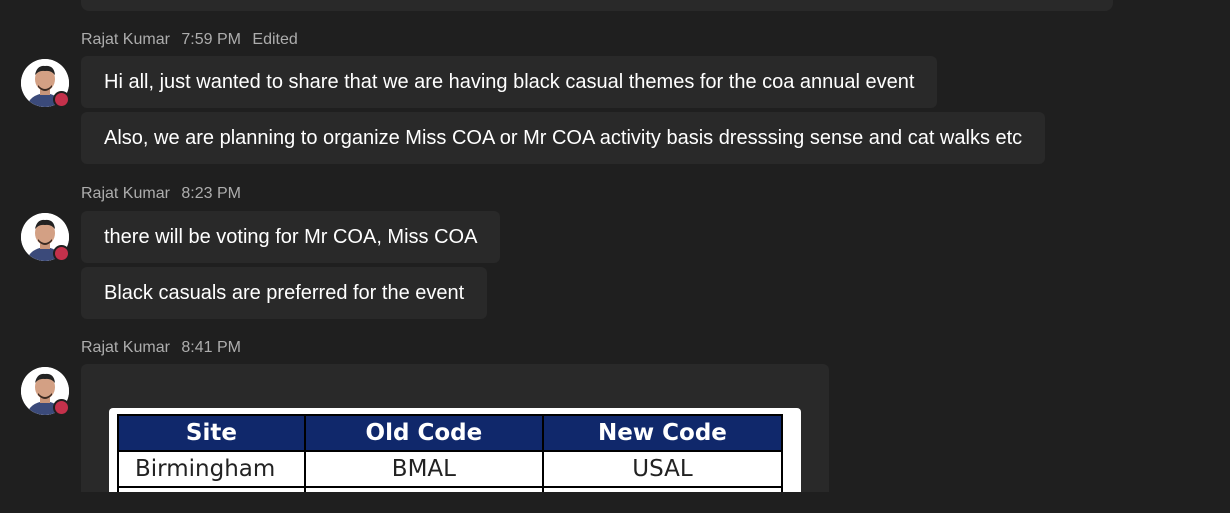  I want to click on viewport-bottom-edge, so click(615, 502).